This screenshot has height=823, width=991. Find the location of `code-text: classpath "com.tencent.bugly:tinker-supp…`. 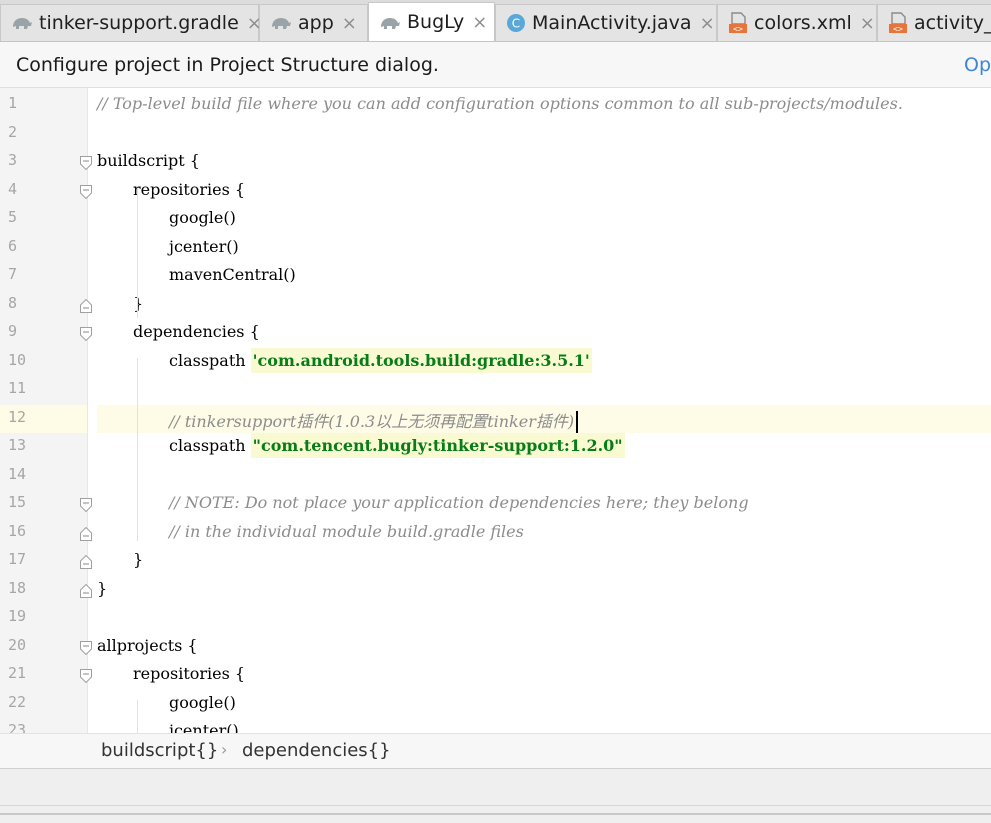

code-text: classpath "com.tencent.bugly:tinker-supp… is located at coordinates (397, 445).